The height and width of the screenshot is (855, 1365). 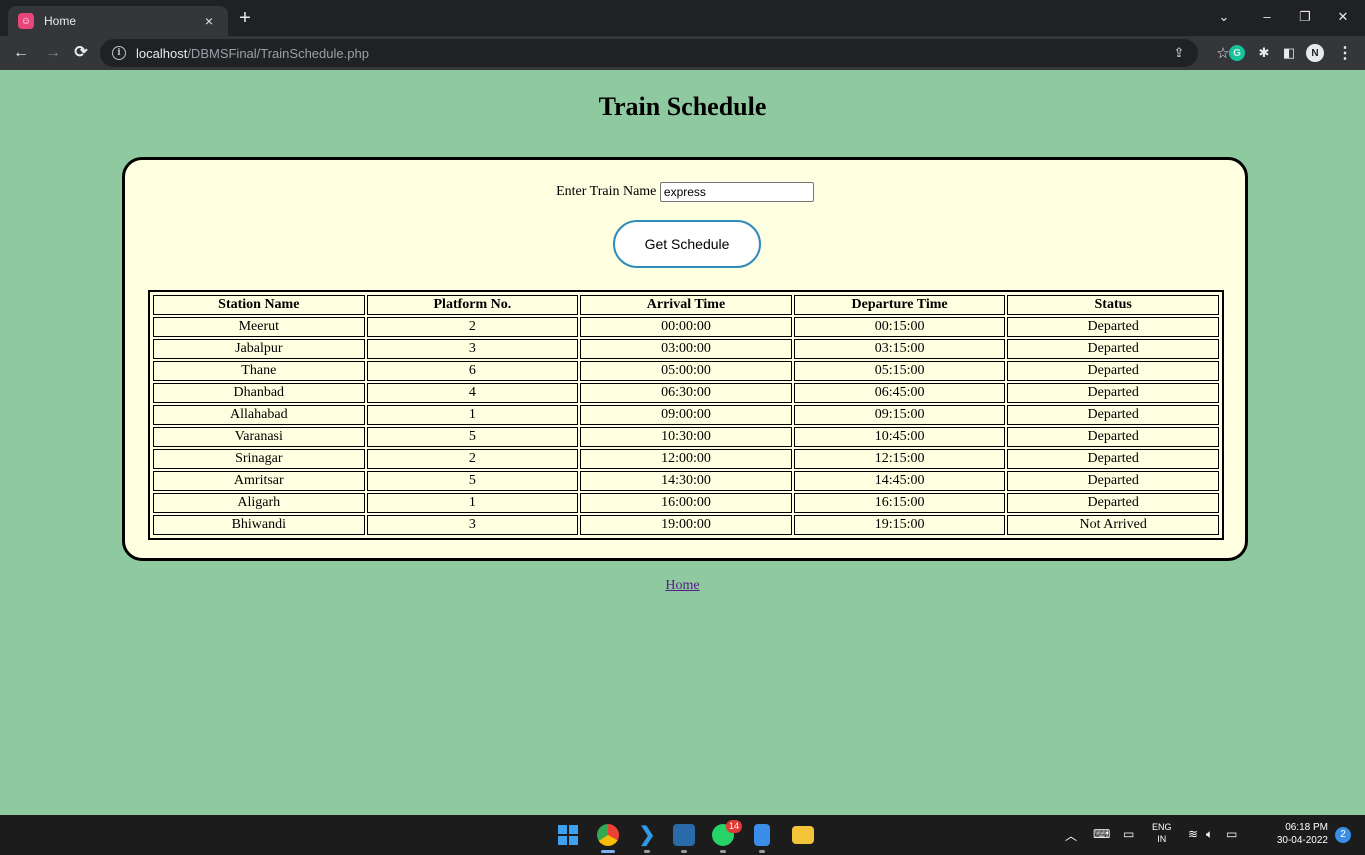 I want to click on column-header: Station Name, so click(x=259, y=305).